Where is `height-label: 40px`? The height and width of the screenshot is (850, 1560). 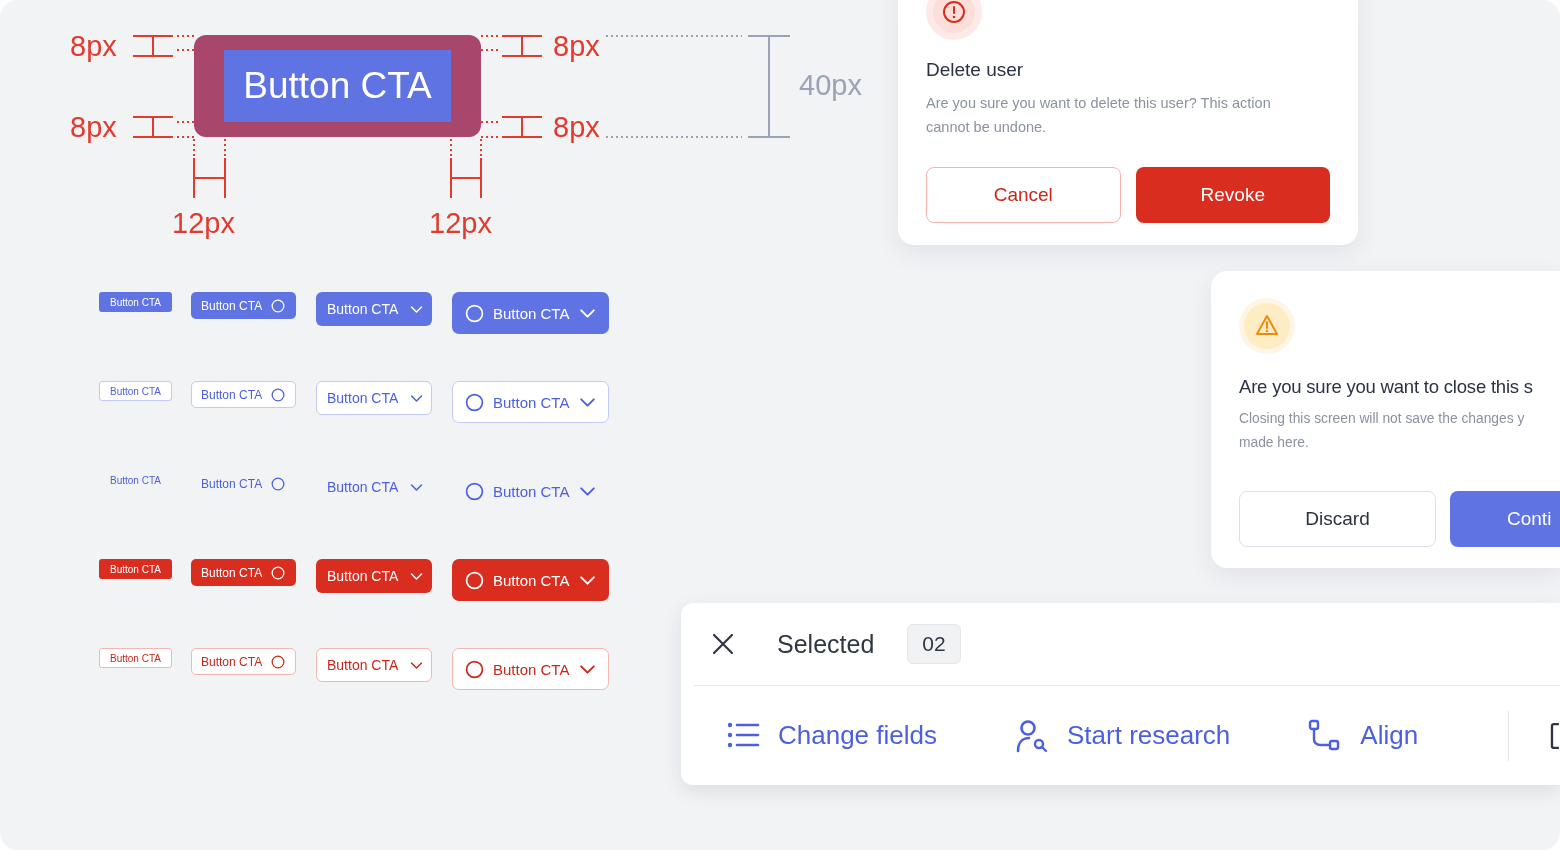 height-label: 40px is located at coordinates (830, 85).